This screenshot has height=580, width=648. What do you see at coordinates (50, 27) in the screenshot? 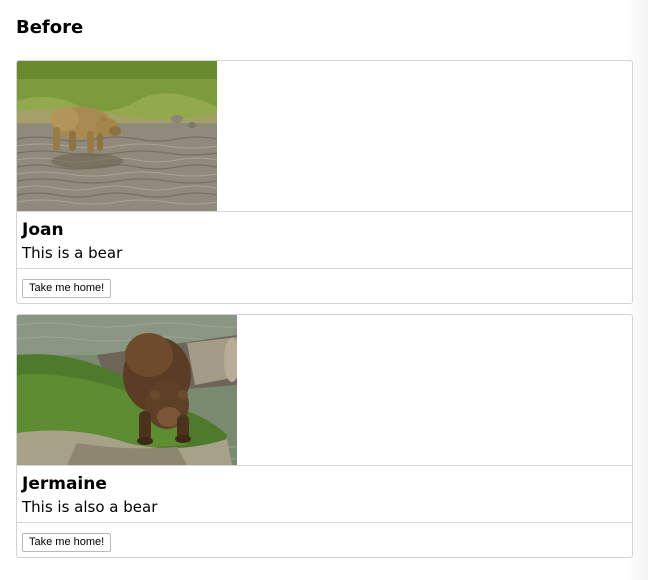
I see `page-heading: Before` at bounding box center [50, 27].